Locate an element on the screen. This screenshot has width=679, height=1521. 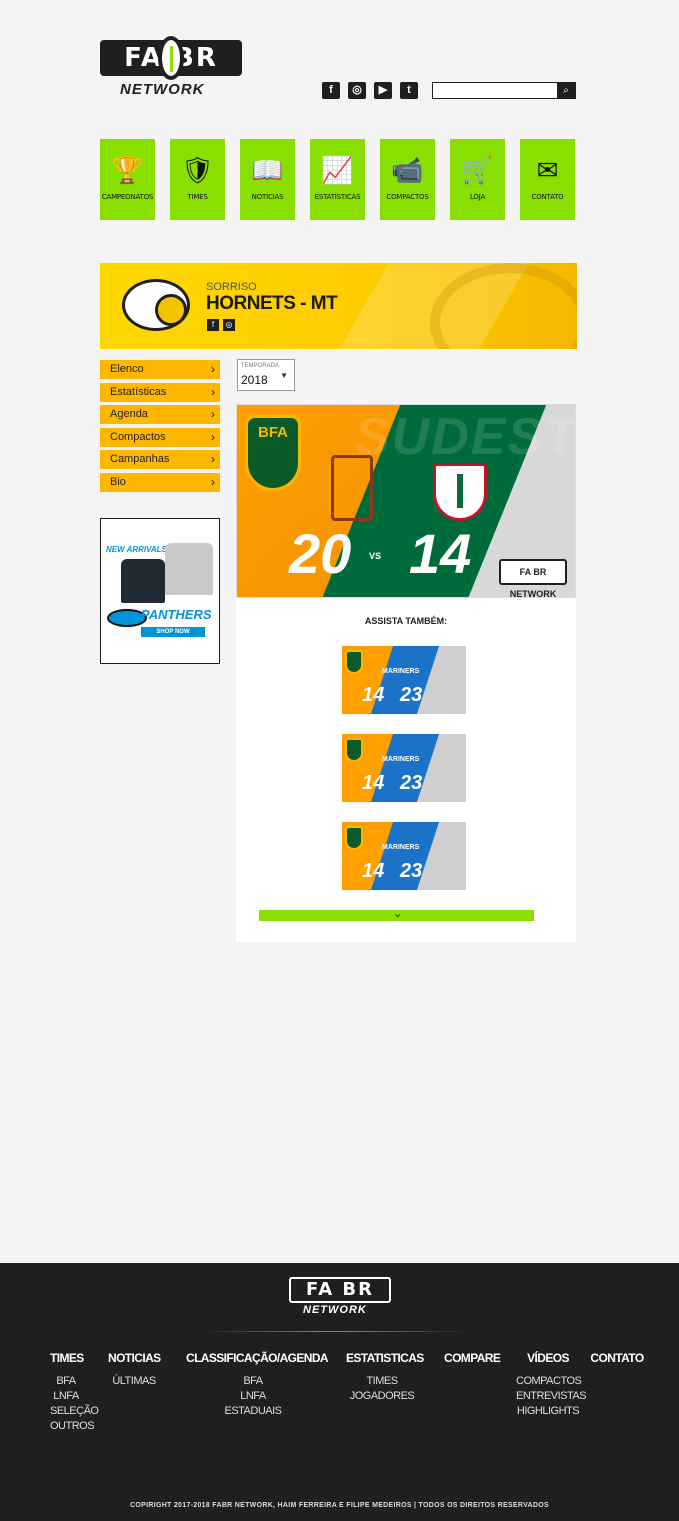
nav-label: LOJA is located at coordinates (477, 197).